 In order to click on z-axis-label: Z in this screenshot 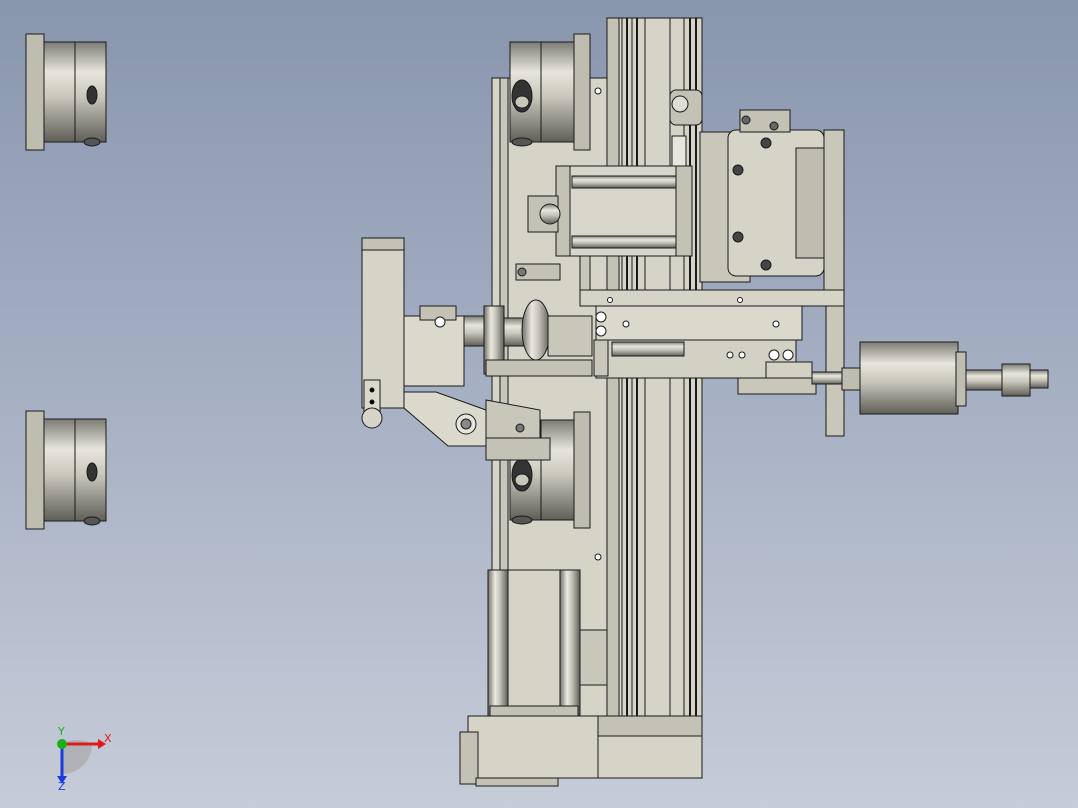, I will do `click(62, 786)`.